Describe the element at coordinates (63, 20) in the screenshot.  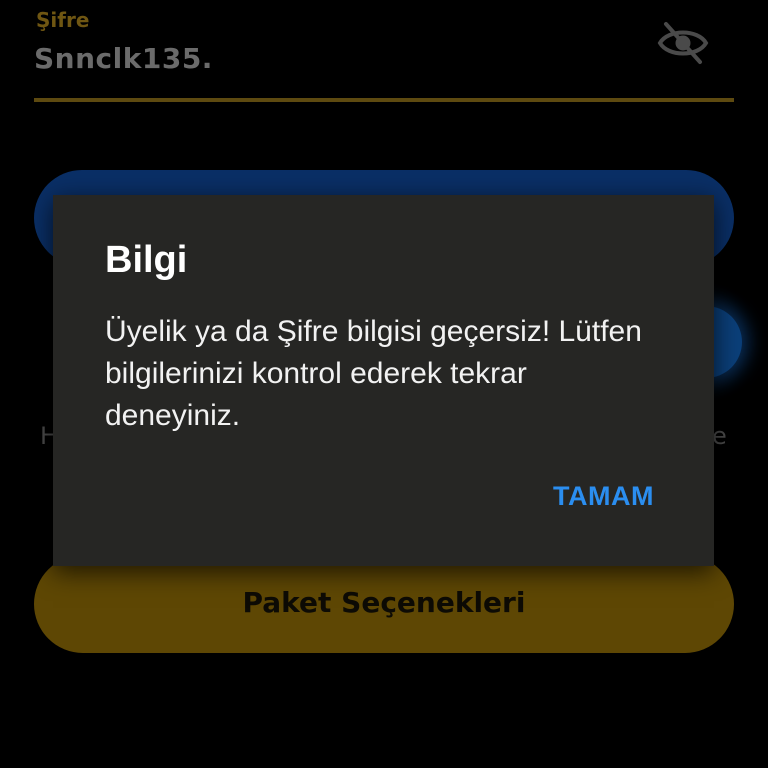
I see `password-label: Şifre` at that location.